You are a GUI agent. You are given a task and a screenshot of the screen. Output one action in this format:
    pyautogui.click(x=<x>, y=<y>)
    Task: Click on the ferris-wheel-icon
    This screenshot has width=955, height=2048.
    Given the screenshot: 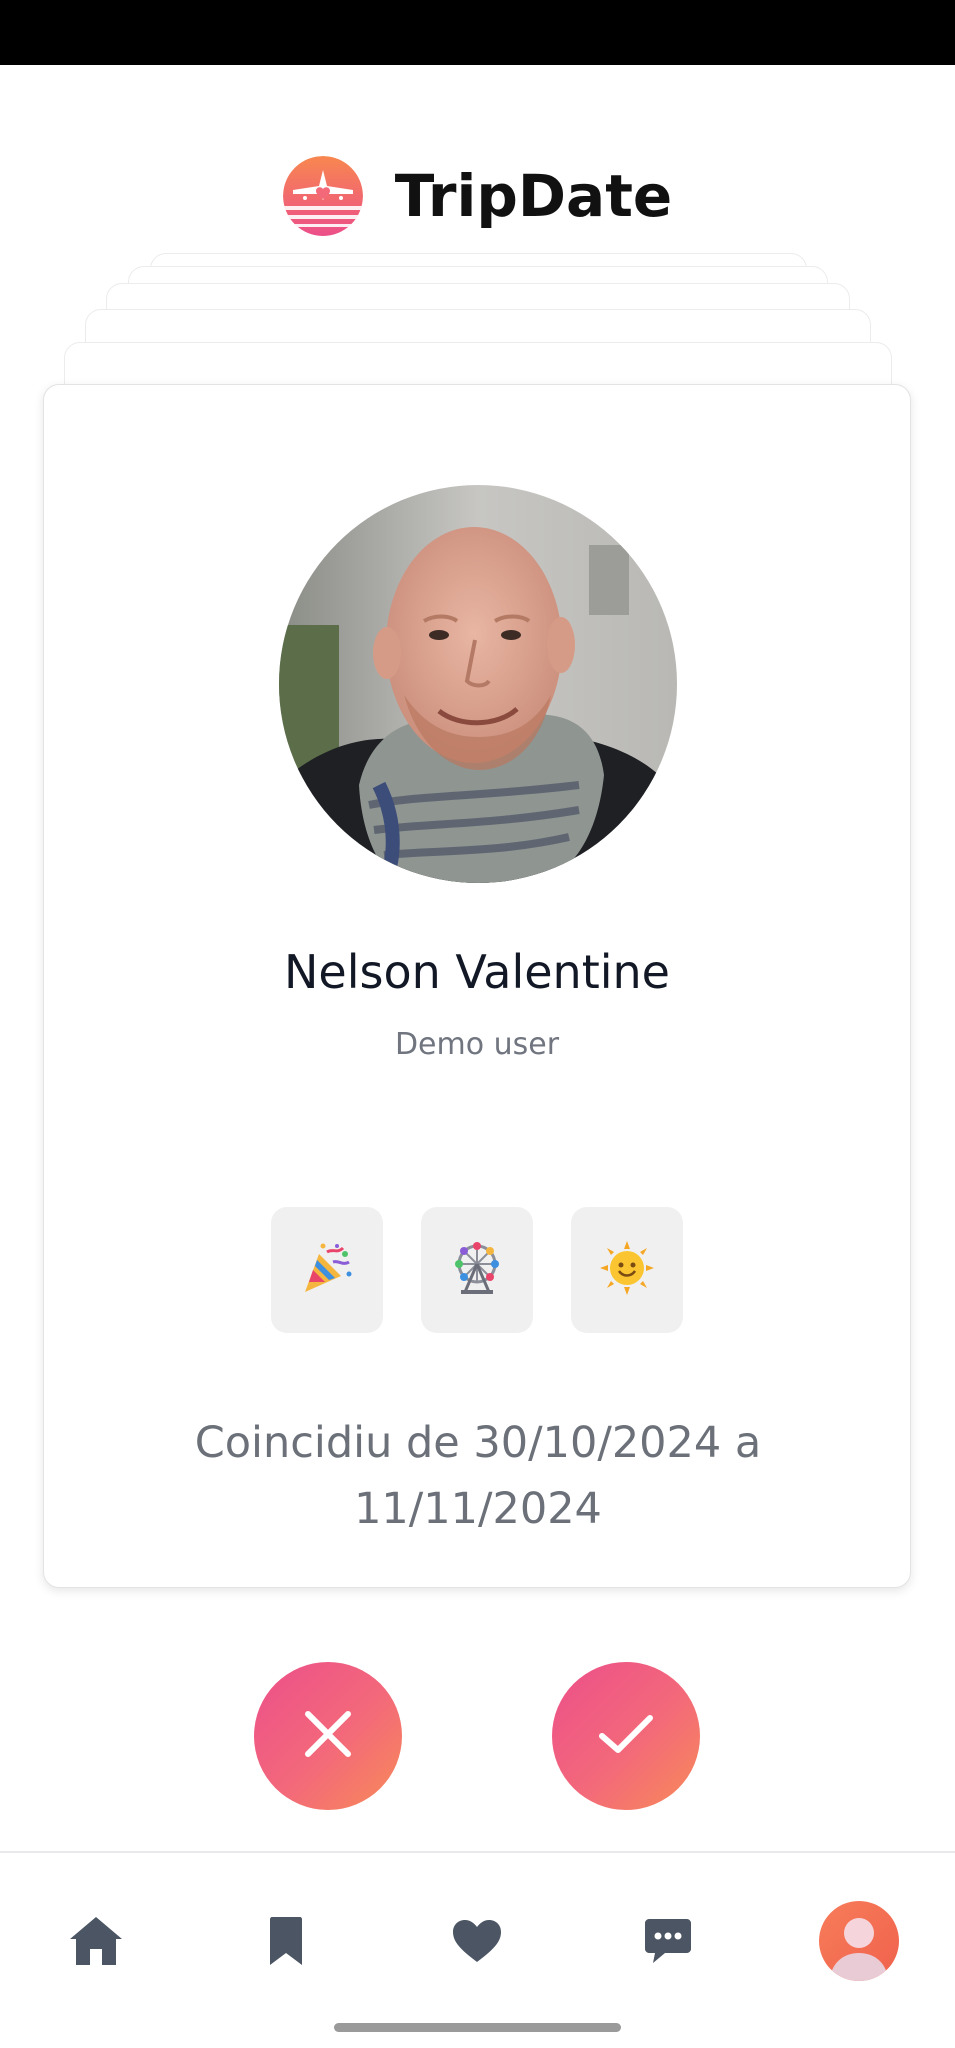 What is the action you would take?
    pyautogui.click(x=477, y=1270)
    